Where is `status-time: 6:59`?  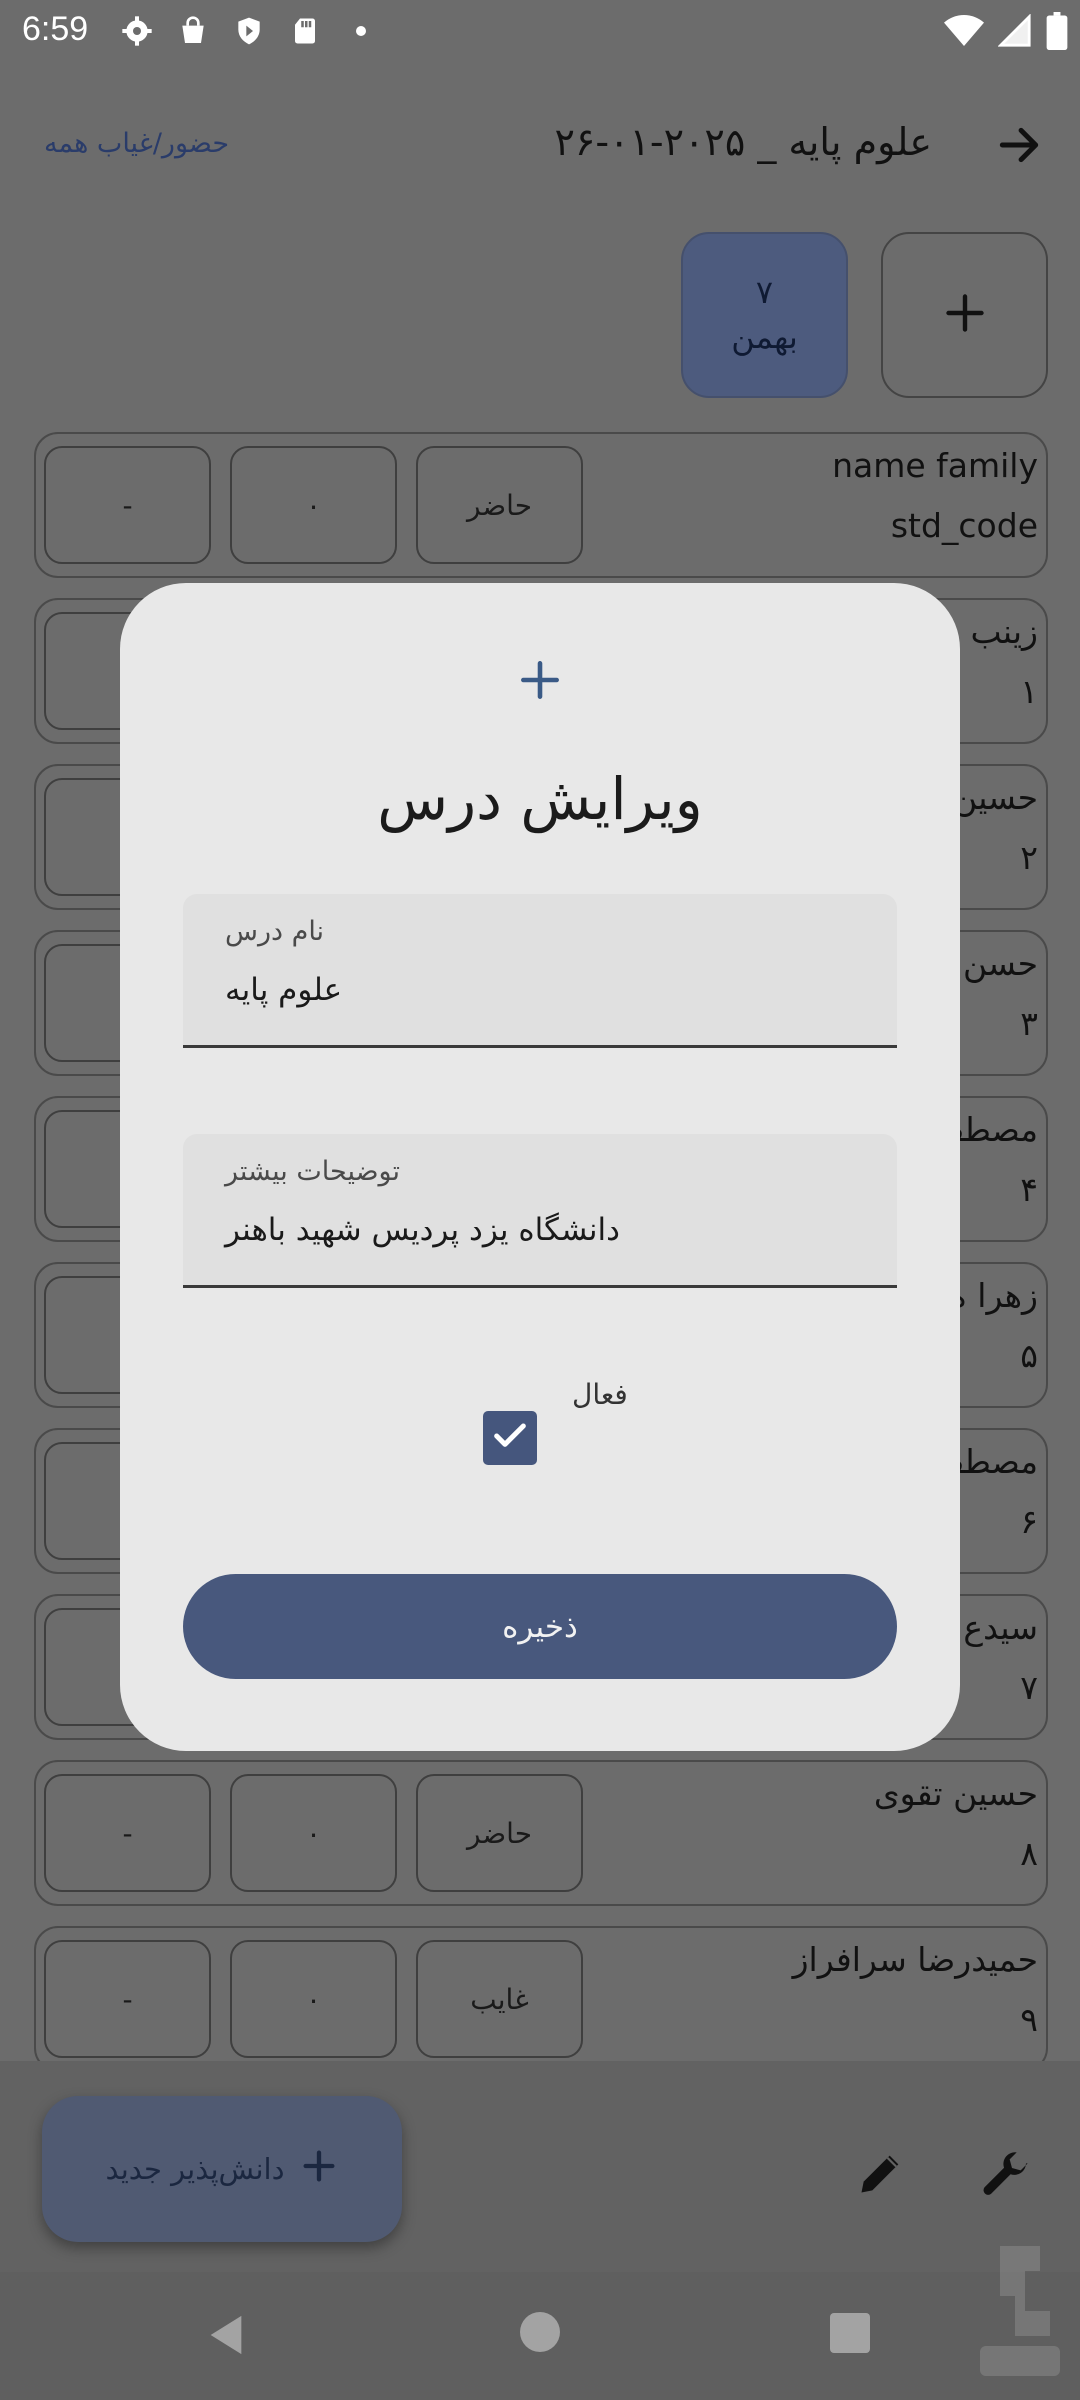 status-time: 6:59 is located at coordinates (55, 29).